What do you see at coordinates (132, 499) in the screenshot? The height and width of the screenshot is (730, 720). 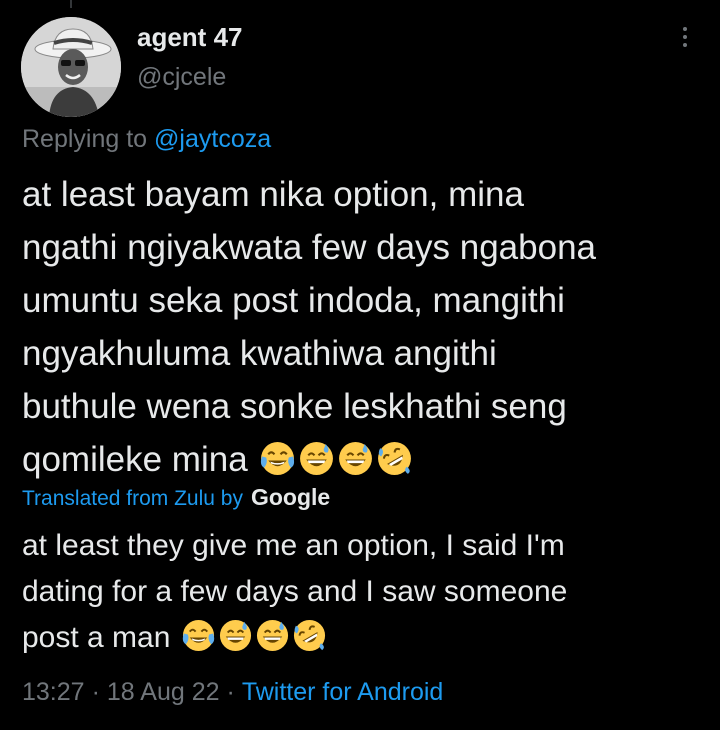 I see `translated-label: Translated from Zulu by` at bounding box center [132, 499].